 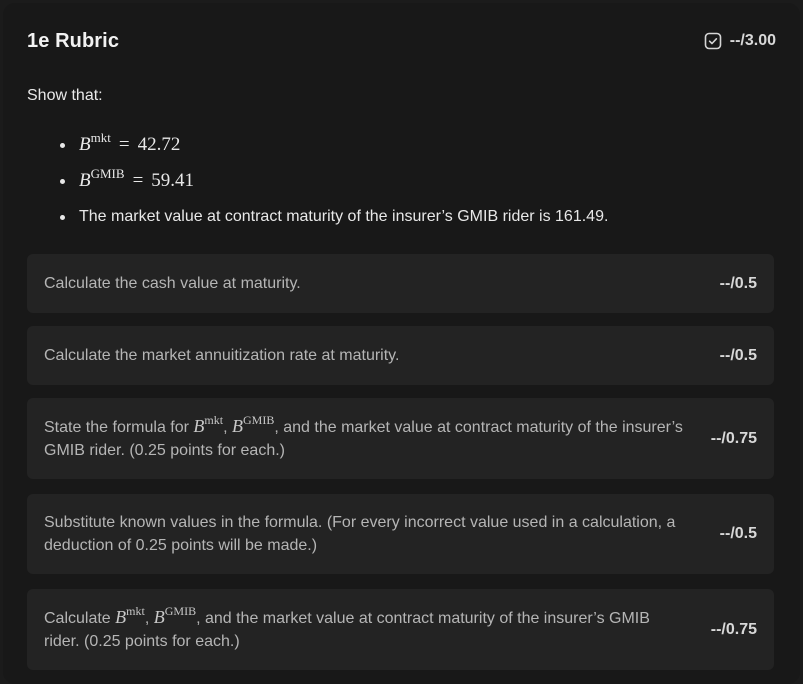 What do you see at coordinates (137, 178) in the screenshot?
I see `math-expression: BGMIB = 59.41` at bounding box center [137, 178].